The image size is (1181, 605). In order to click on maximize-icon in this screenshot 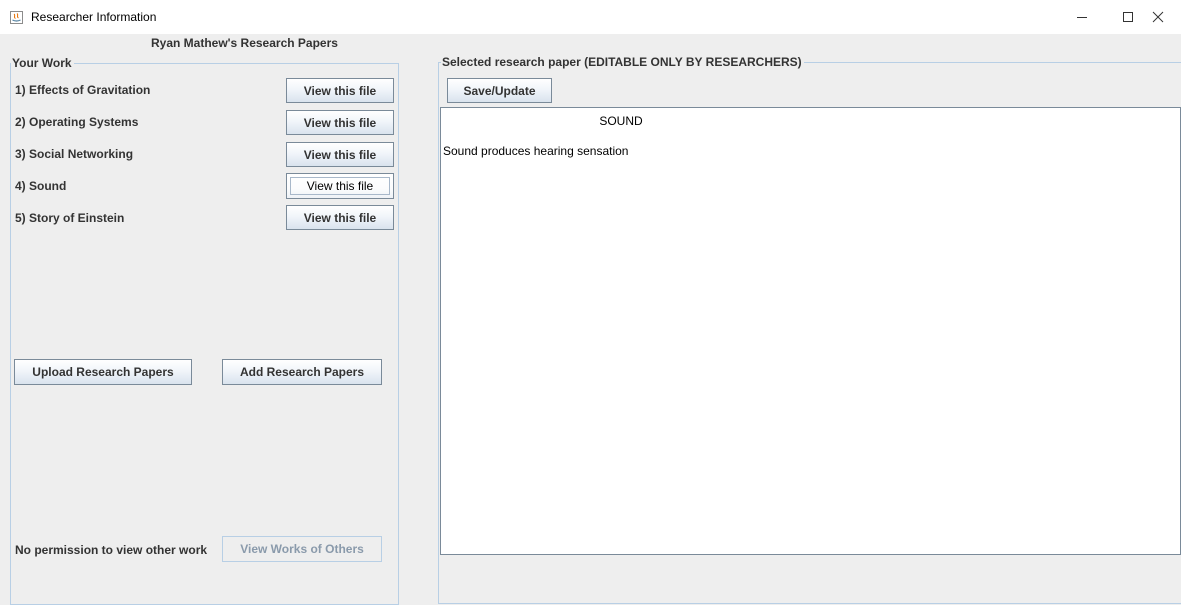, I will do `click(1128, 17)`.